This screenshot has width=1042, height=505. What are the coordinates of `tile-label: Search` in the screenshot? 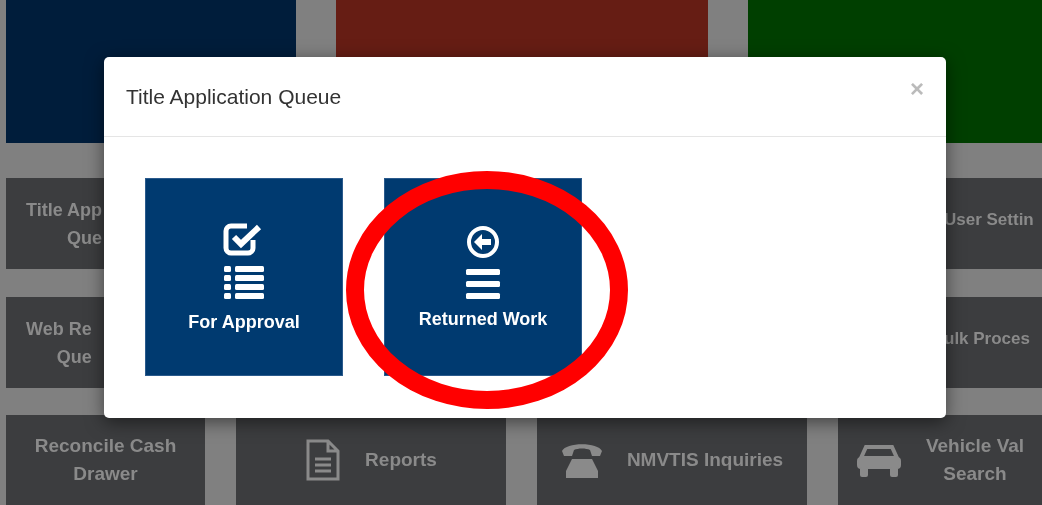 It's located at (975, 474).